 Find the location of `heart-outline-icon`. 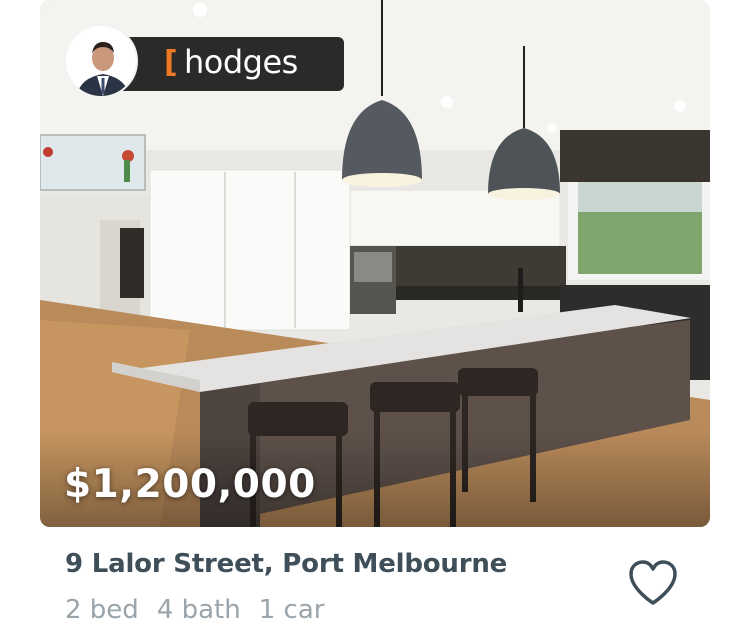

heart-outline-icon is located at coordinates (653, 582).